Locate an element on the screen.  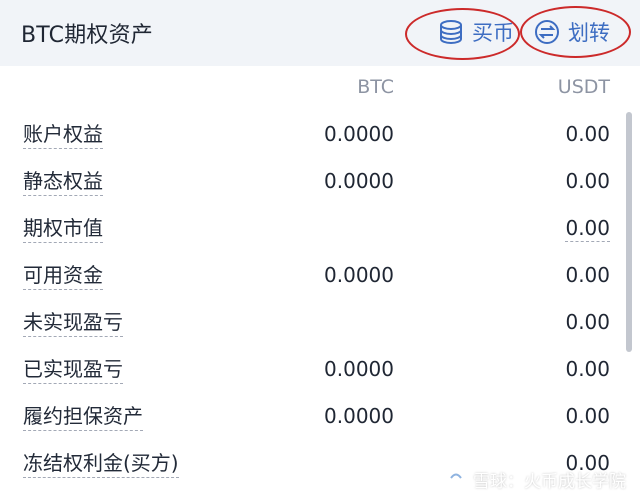
watermark: 雪球：火币成长学院 is located at coordinates (535, 479).